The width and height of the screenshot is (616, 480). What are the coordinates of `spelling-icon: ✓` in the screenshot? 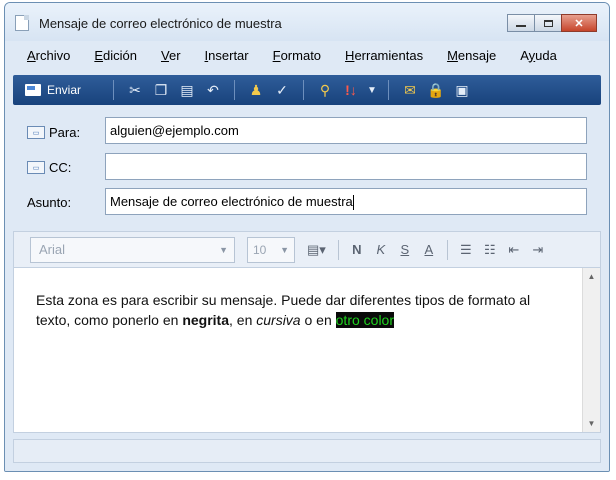 It's located at (282, 90).